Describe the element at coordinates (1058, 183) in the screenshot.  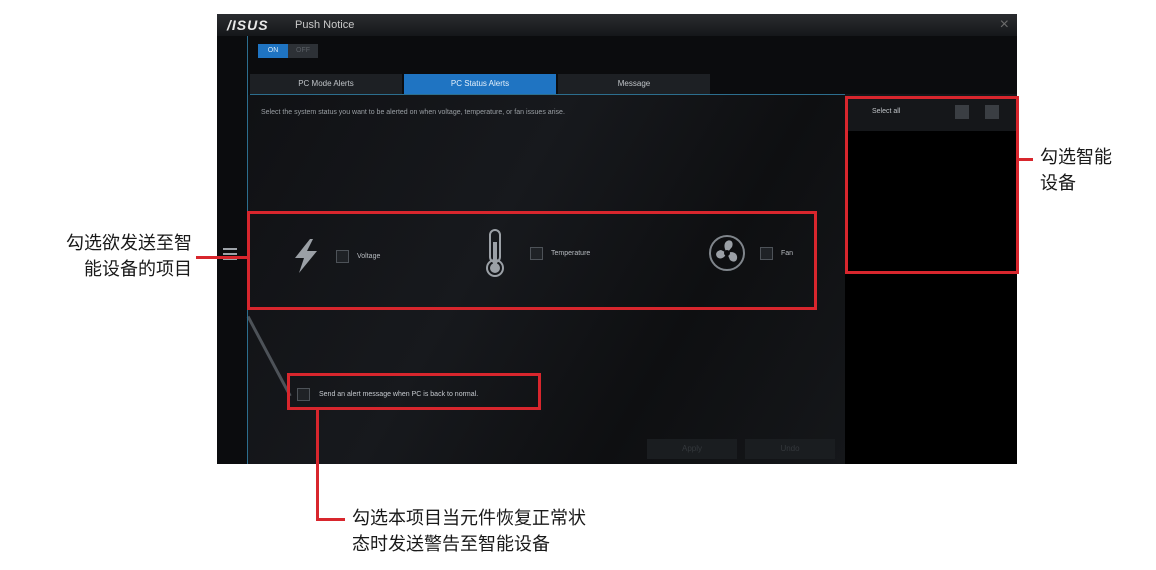
I see `devices-caption-line-2: 设备` at that location.